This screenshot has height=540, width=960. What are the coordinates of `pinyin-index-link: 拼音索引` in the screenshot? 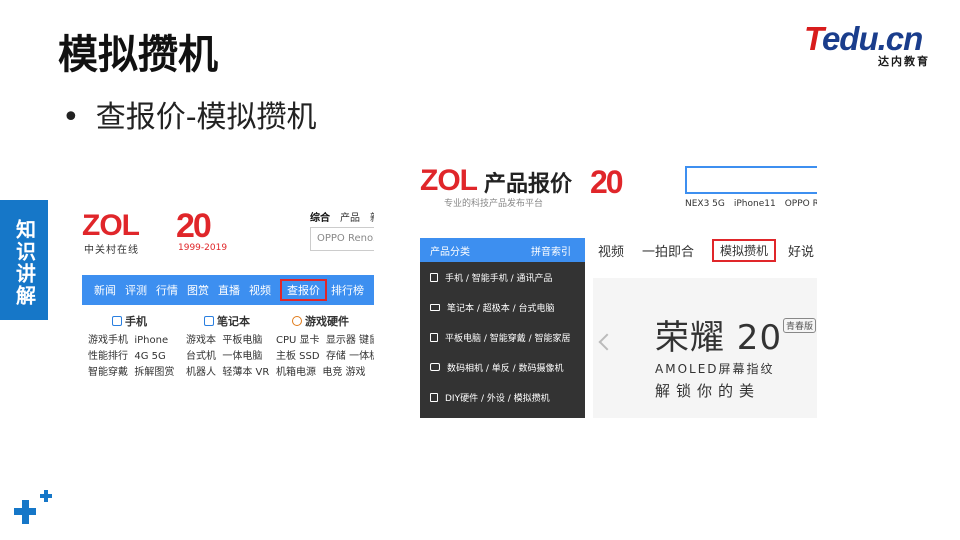 It's located at (551, 250).